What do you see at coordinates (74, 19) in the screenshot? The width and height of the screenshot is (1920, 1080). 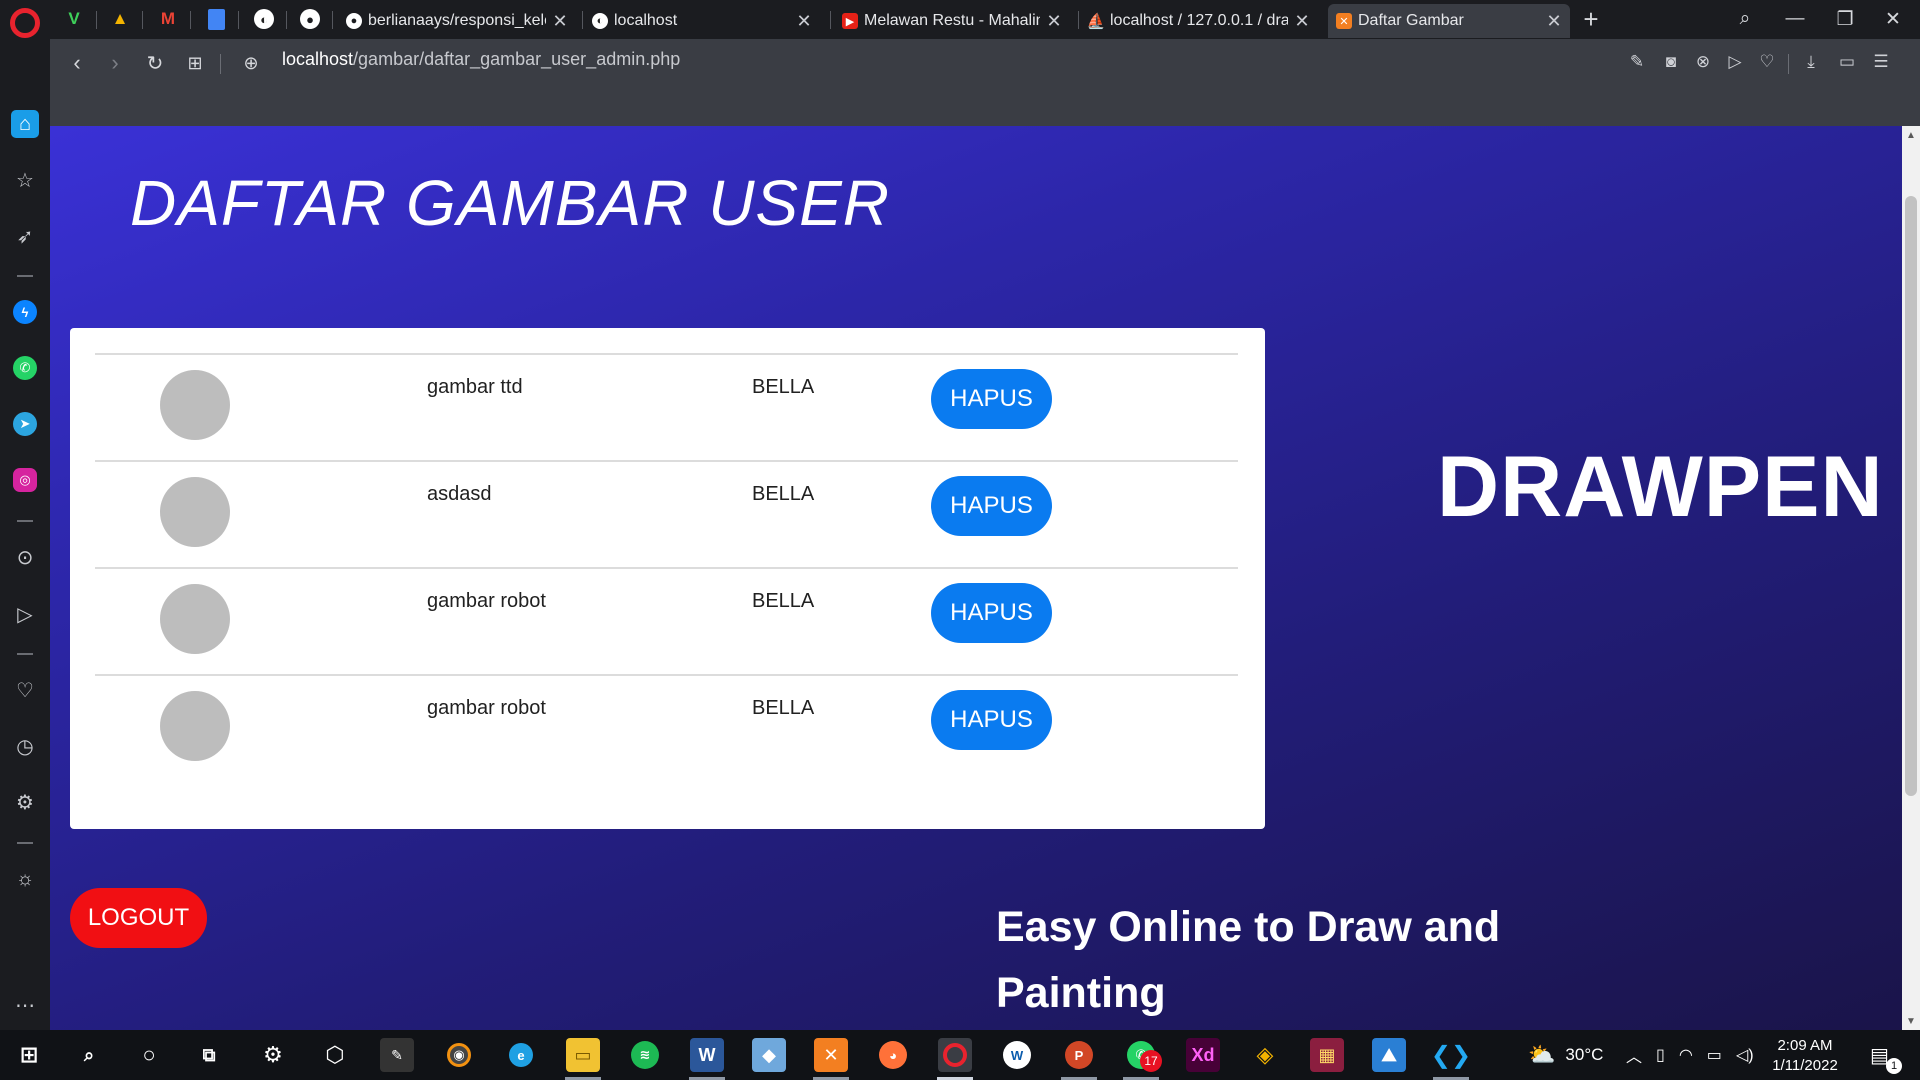 I see `pinned-tab-vtop-icon: V` at bounding box center [74, 19].